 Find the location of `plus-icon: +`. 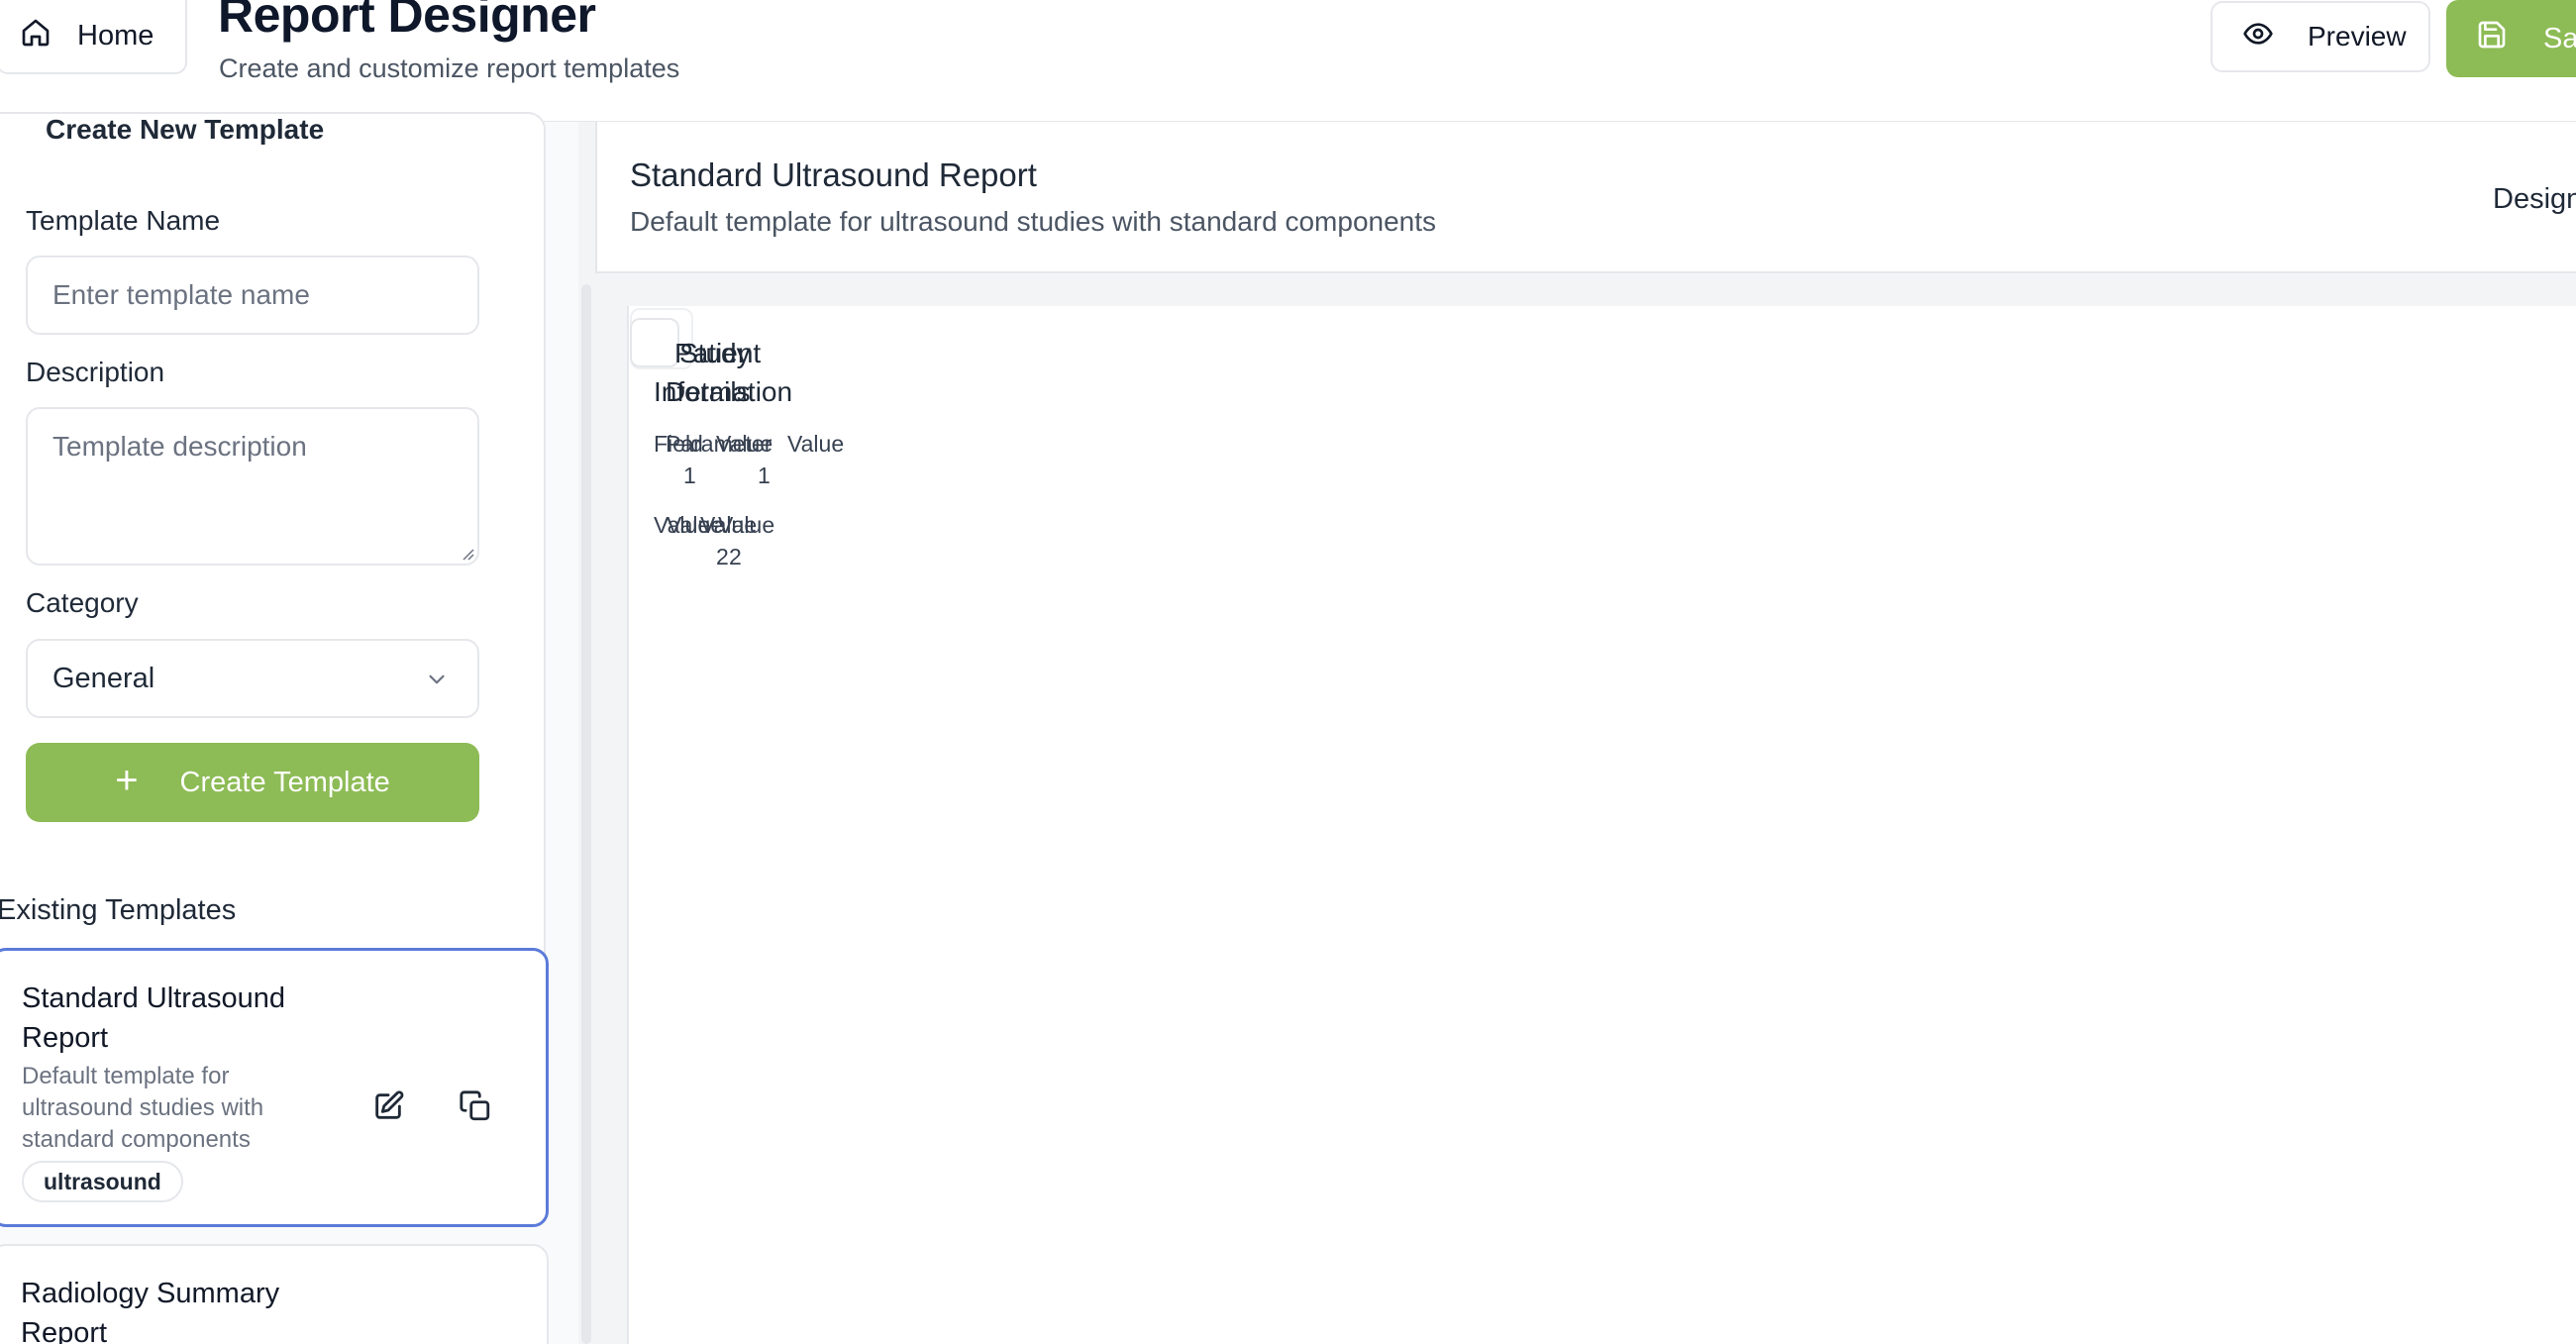

plus-icon: + is located at coordinates (127, 780).